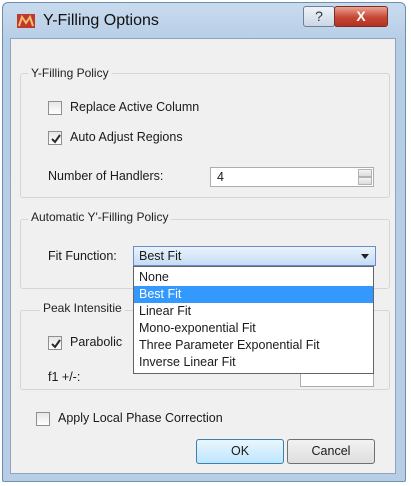  Describe the element at coordinates (361, 16) in the screenshot. I see `close-button: X` at that location.